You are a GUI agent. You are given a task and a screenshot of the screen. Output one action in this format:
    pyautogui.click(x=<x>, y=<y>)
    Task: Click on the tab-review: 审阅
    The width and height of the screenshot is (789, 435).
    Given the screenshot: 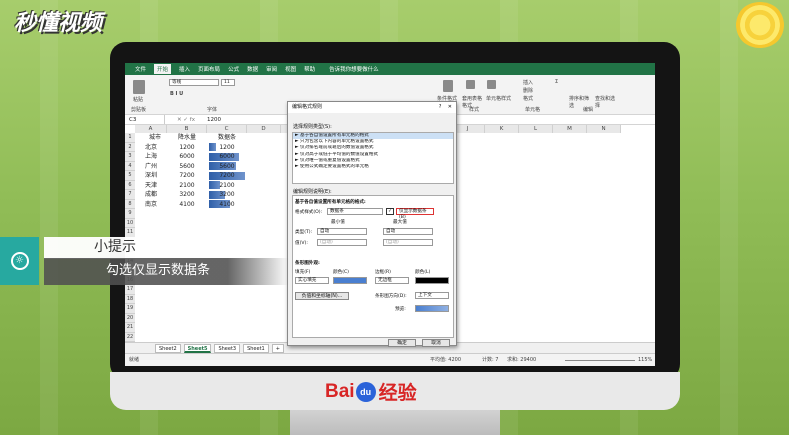 What is the action you would take?
    pyautogui.click(x=271, y=69)
    